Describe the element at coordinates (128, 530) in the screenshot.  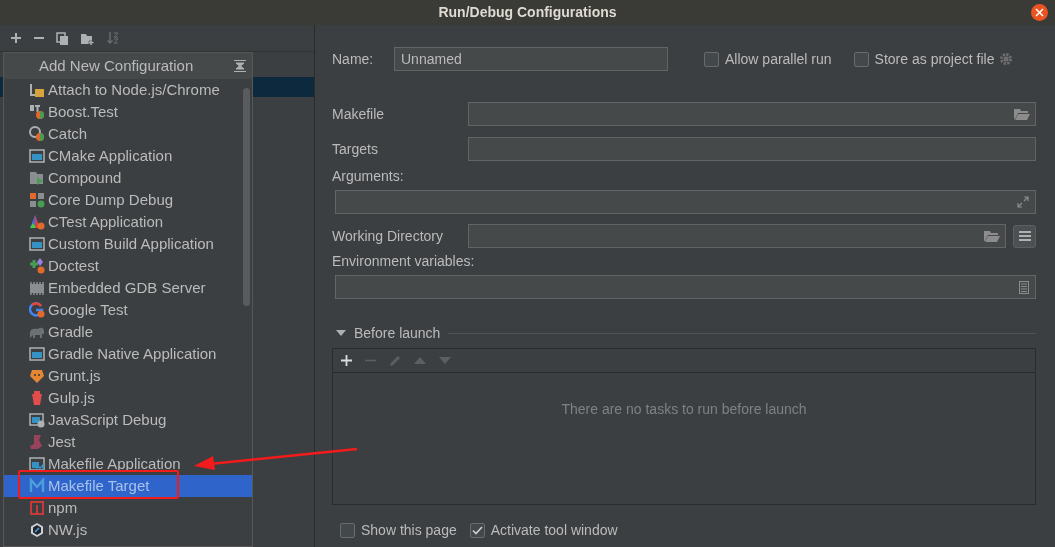
I see `configuration-item: NW.js` at that location.